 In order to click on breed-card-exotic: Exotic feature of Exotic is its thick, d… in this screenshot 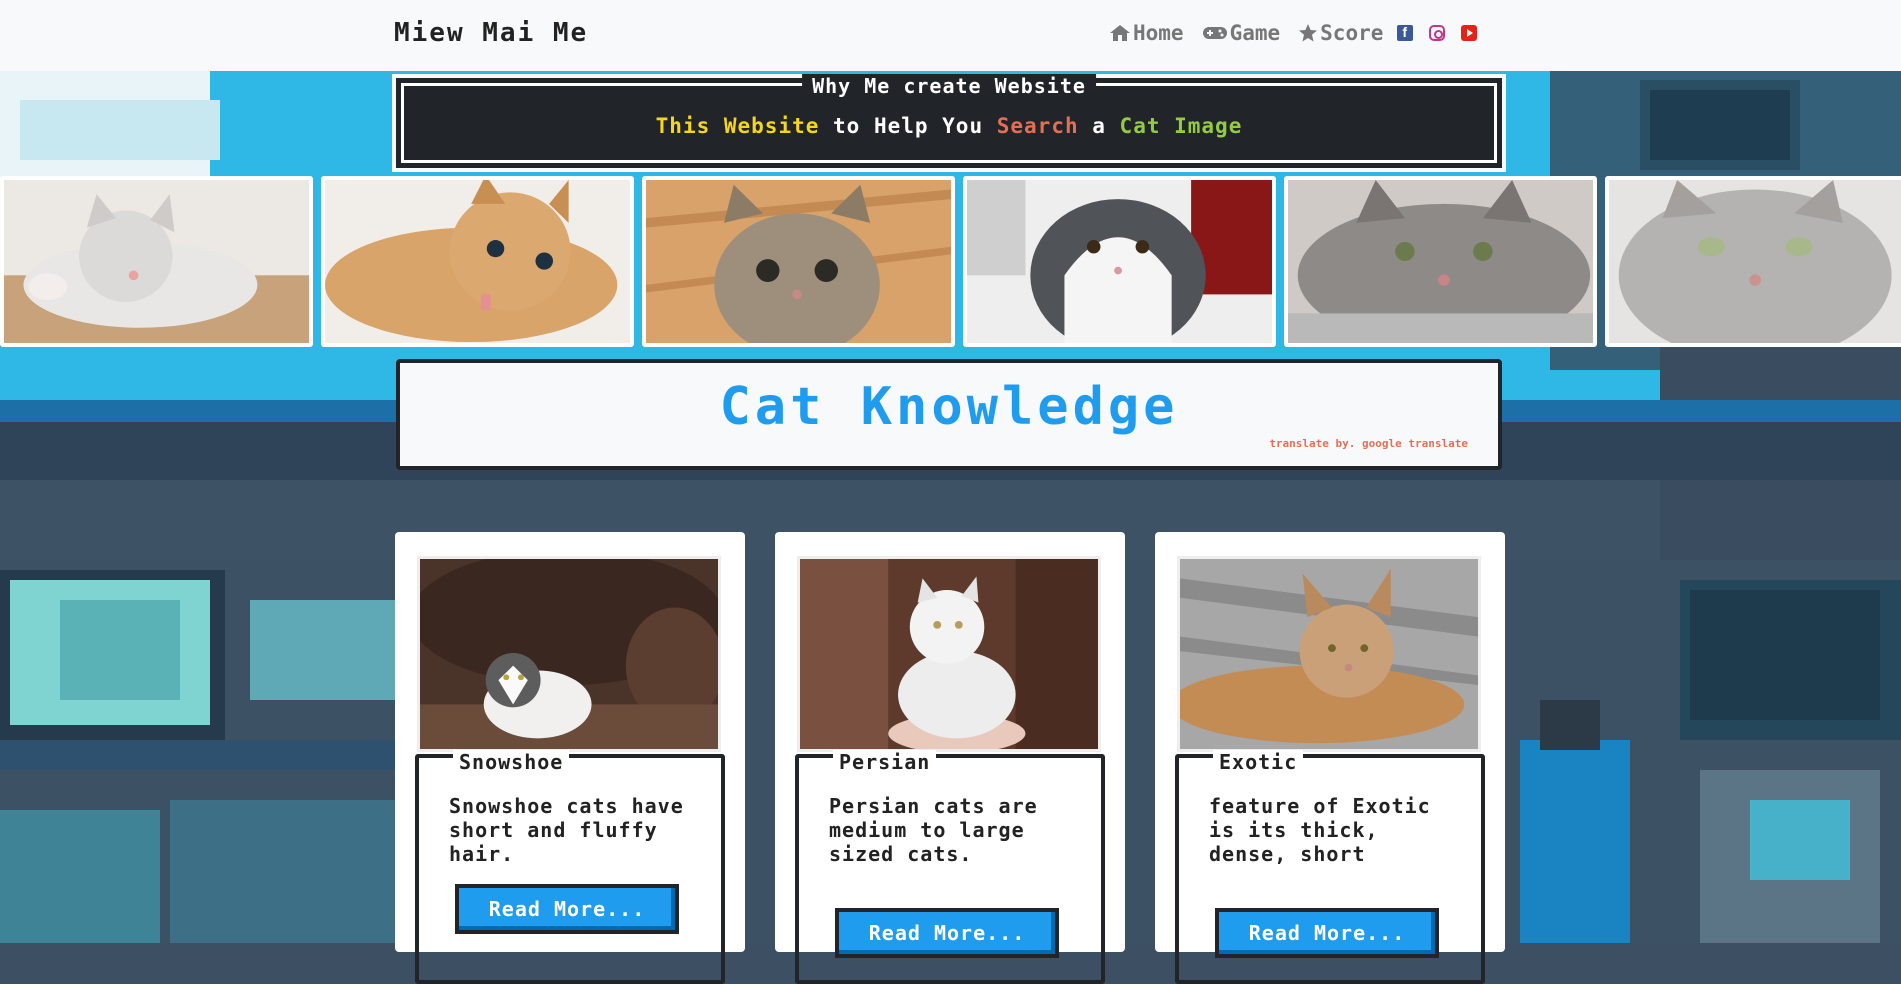, I will do `click(1330, 758)`.